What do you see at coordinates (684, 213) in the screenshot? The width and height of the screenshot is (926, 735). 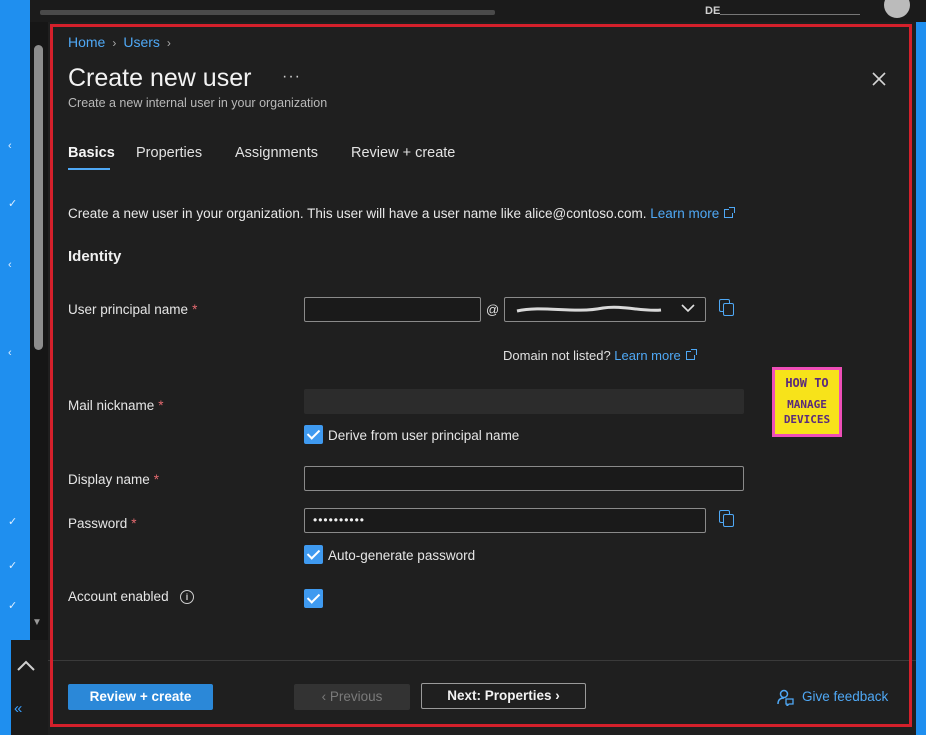 I see `learn-more-link: Learn more` at bounding box center [684, 213].